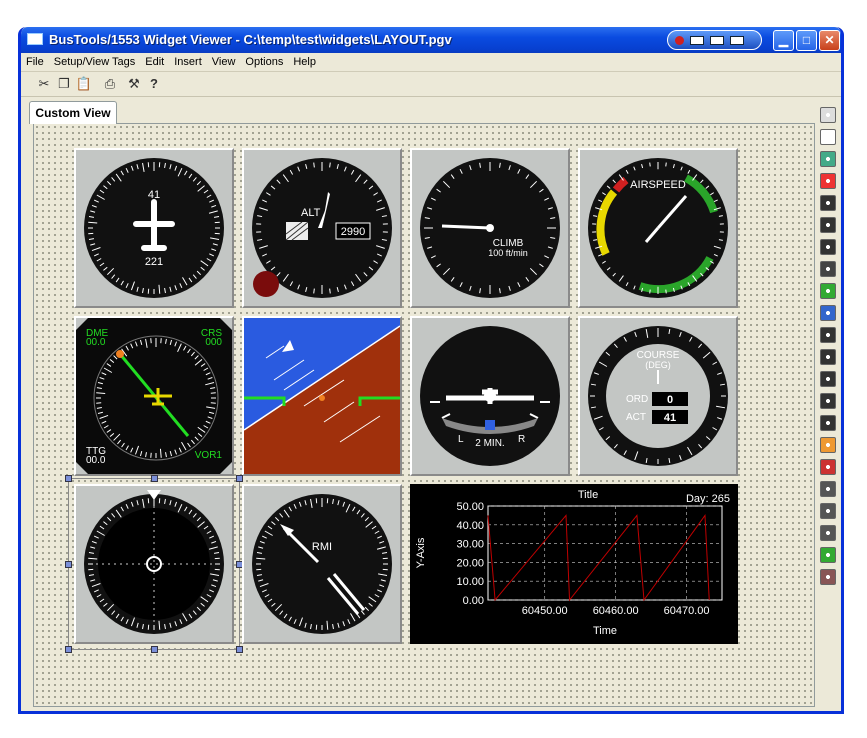 This screenshot has width=867, height=738. What do you see at coordinates (154, 396) in the screenshot?
I see `hsi-widget: DME 00.0 CRS 000 TTG 00.0 VOR1` at bounding box center [154, 396].